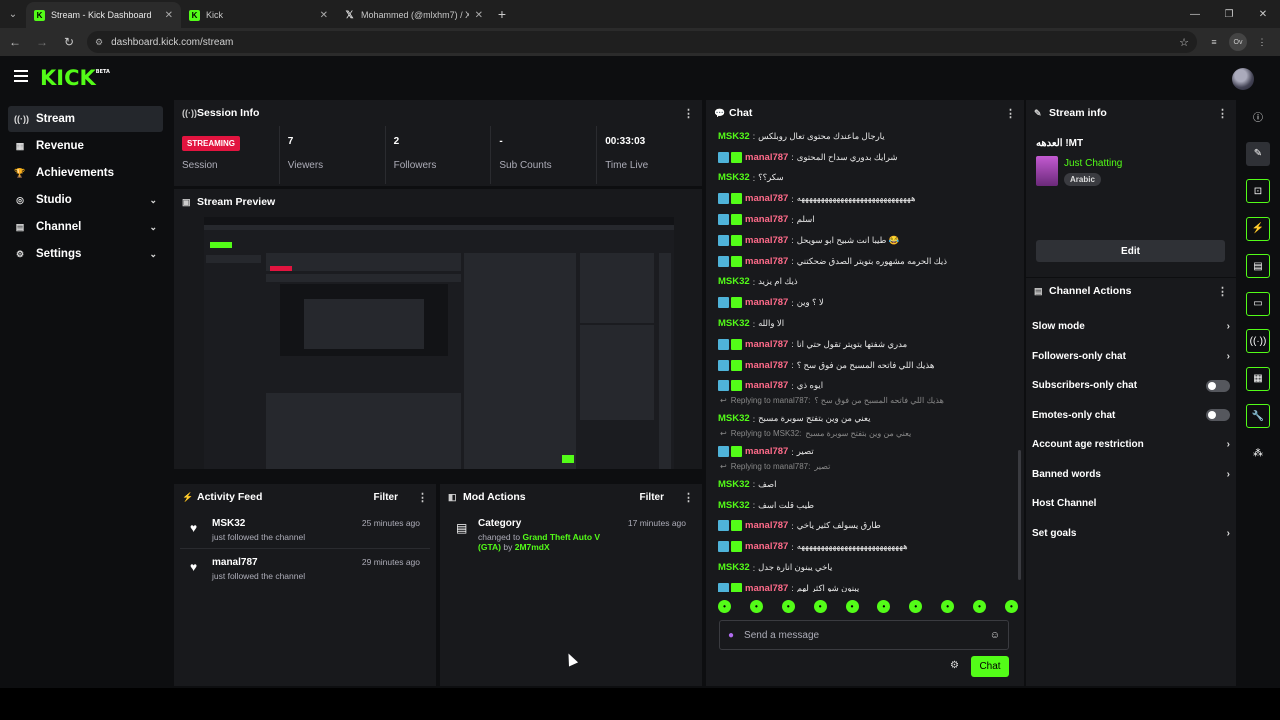 This screenshot has height=720, width=1280. Describe the element at coordinates (1131, 416) in the screenshot. I see `channel-action-emotes-only-chat: Emotes-only chat` at that location.